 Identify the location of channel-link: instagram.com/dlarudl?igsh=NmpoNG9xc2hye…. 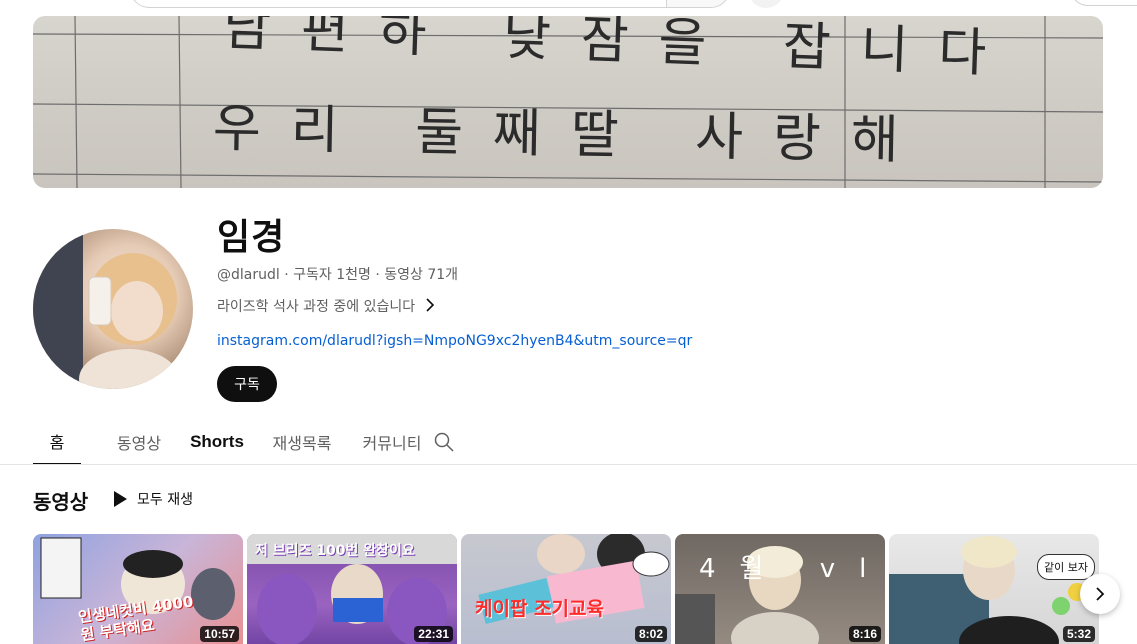
(454, 341).